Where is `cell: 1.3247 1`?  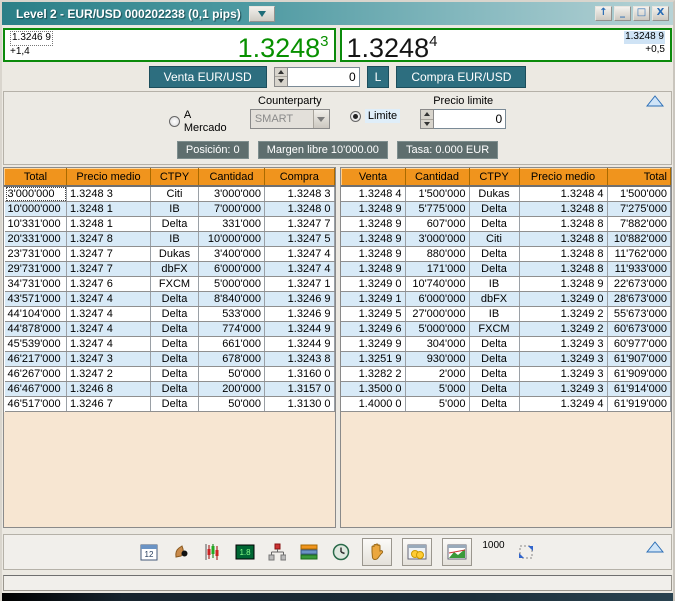 cell: 1.3247 1 is located at coordinates (299, 284).